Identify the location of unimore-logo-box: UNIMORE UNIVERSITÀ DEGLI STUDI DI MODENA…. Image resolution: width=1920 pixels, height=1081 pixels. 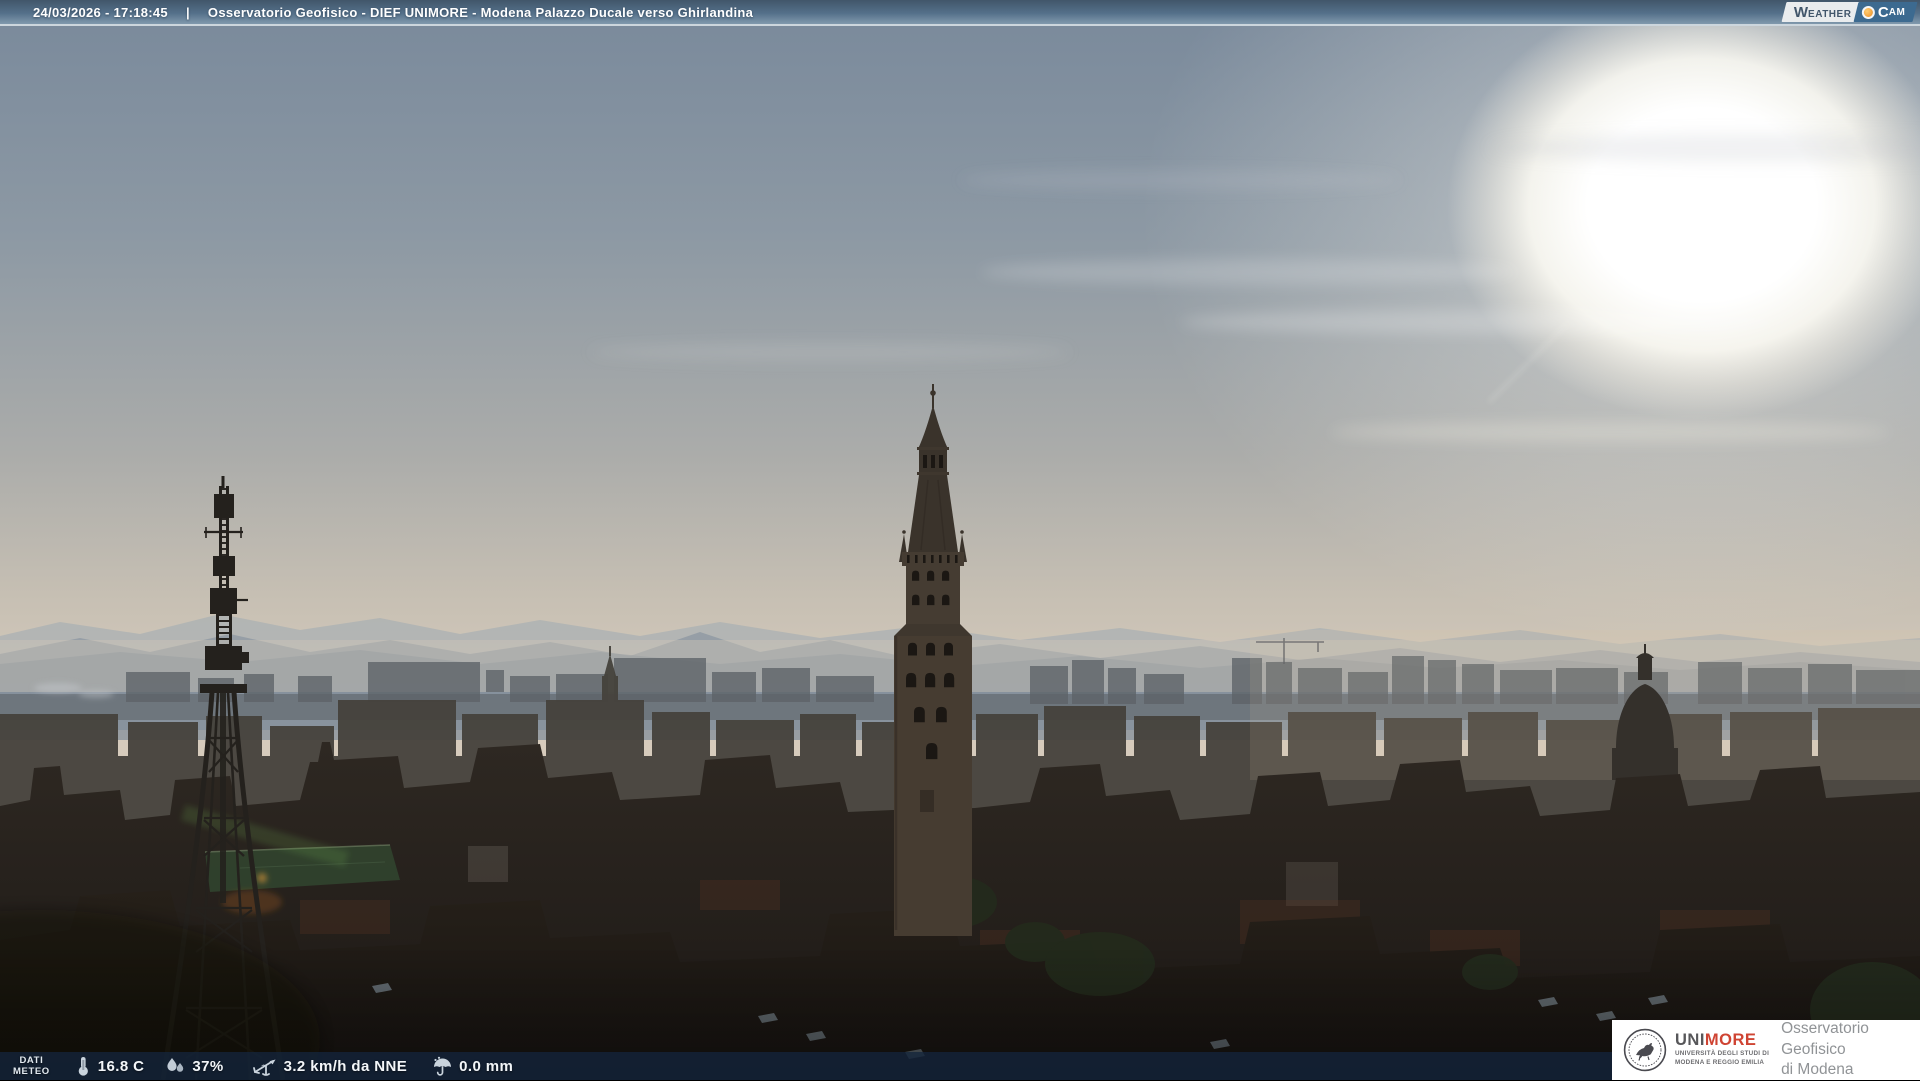
(1766, 1050).